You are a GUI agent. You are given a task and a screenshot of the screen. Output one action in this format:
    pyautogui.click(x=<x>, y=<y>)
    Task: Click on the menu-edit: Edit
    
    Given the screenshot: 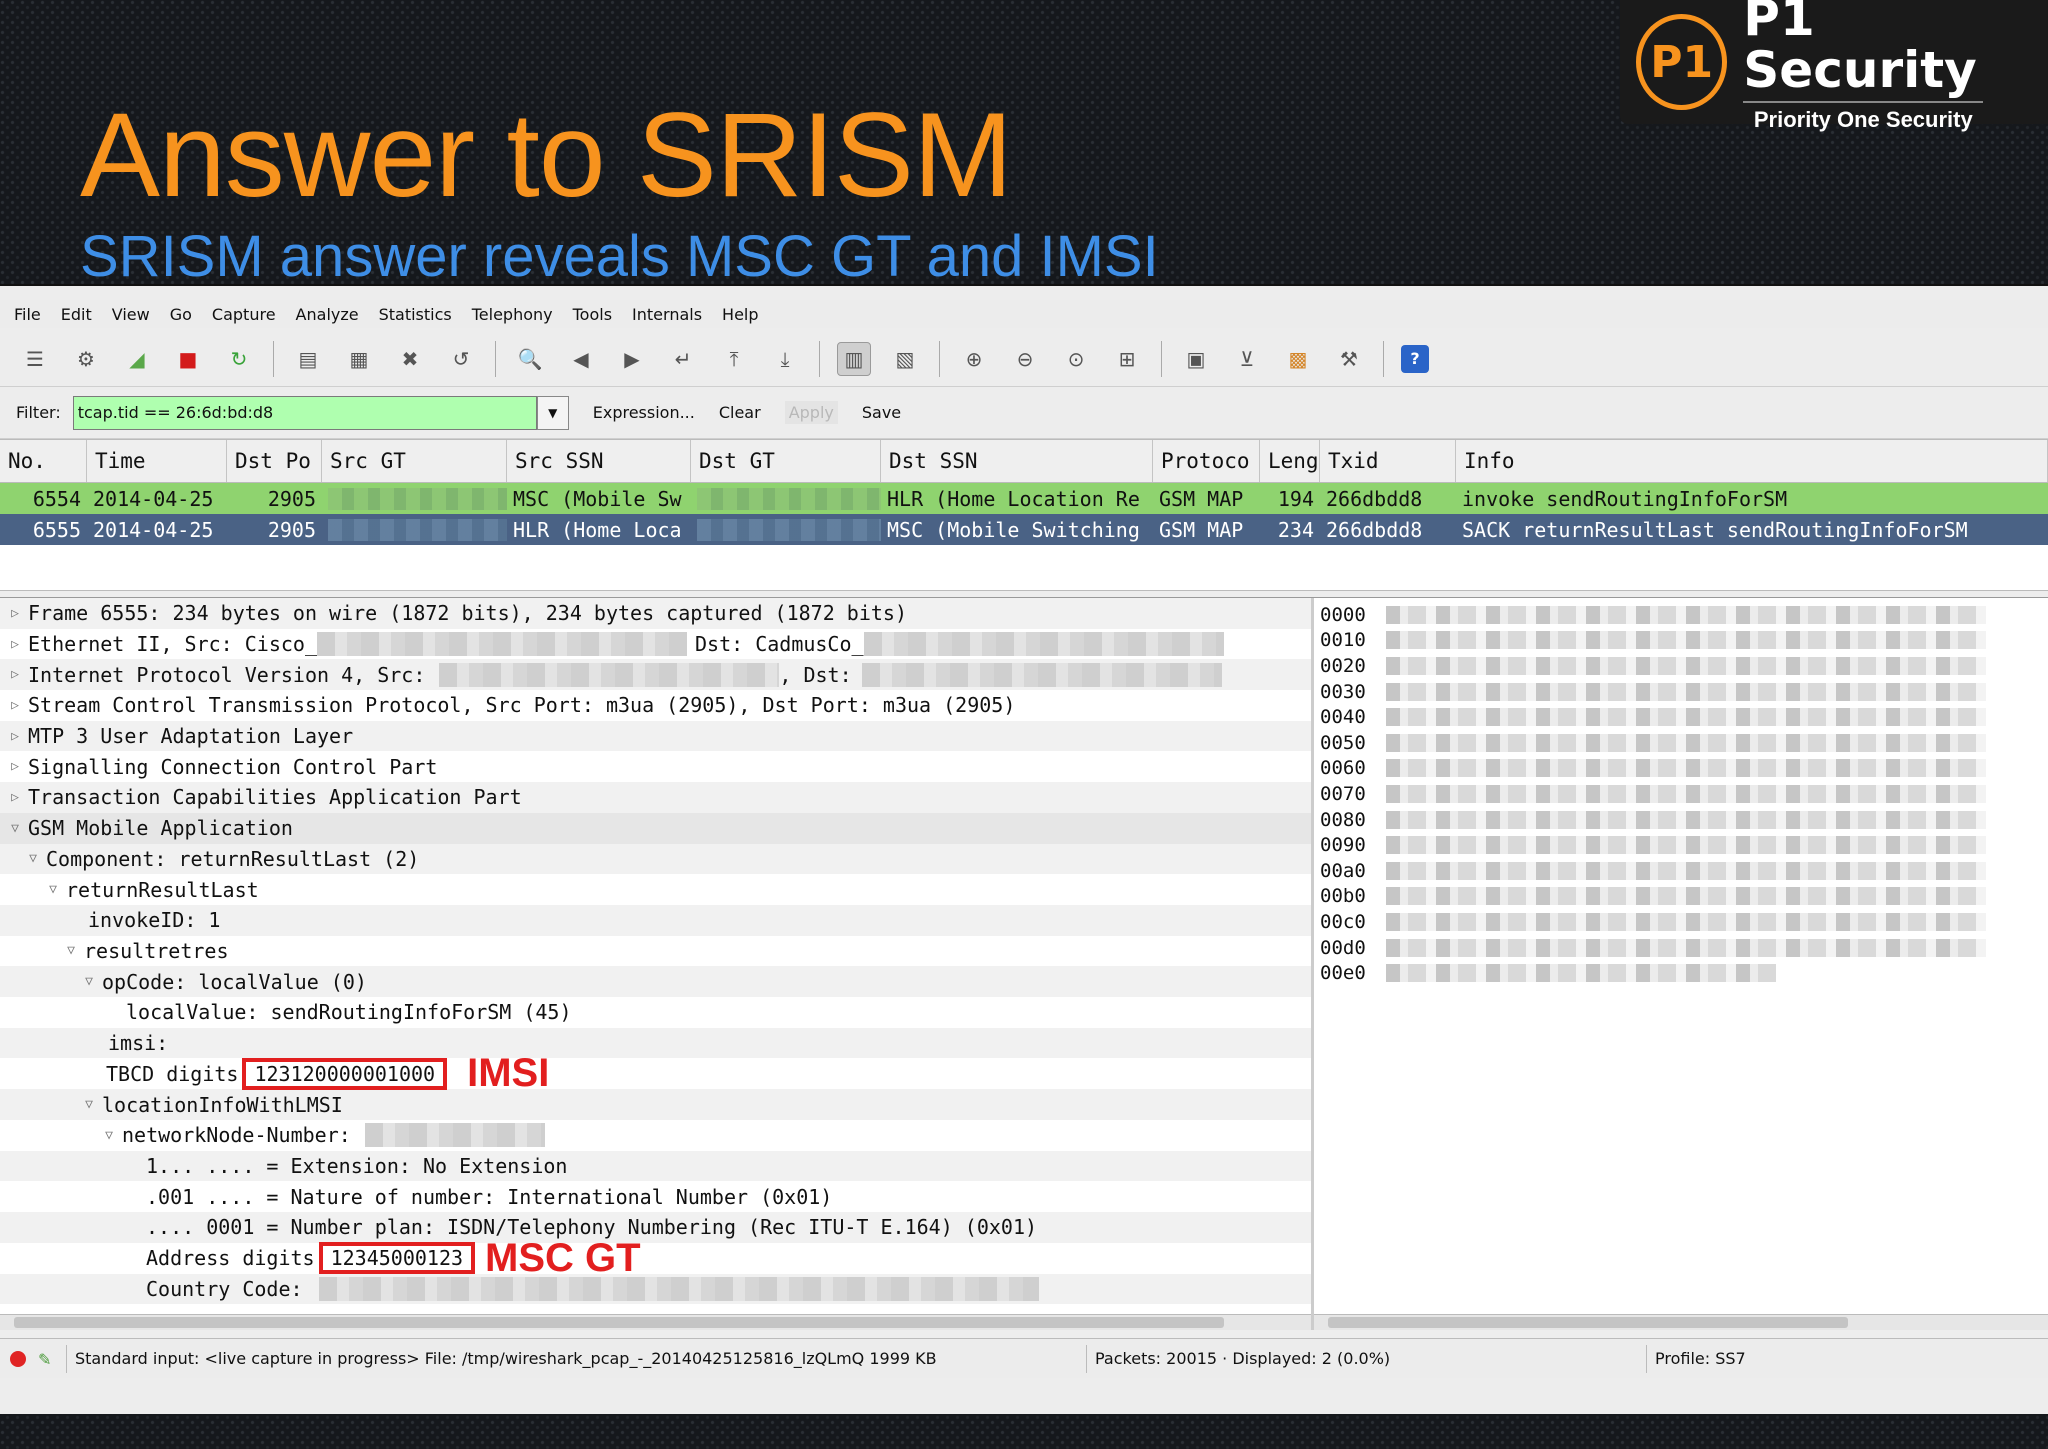 What is the action you would take?
    pyautogui.click(x=76, y=314)
    